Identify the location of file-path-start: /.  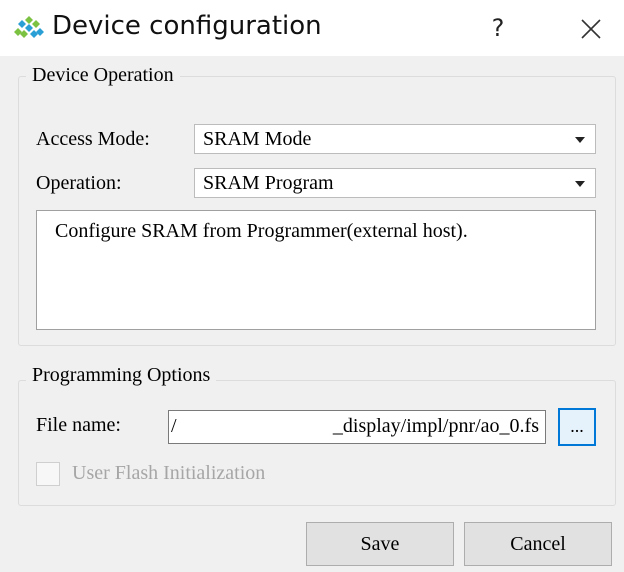
(174, 426).